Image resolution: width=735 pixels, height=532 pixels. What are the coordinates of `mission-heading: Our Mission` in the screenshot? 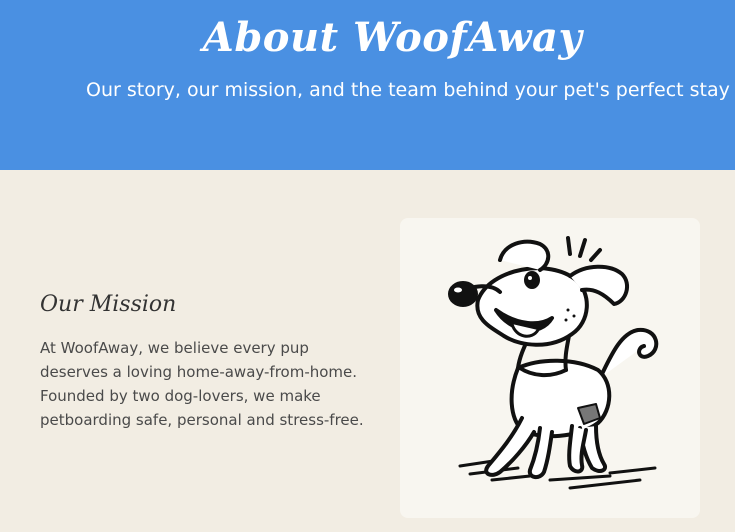 It's located at (108, 304).